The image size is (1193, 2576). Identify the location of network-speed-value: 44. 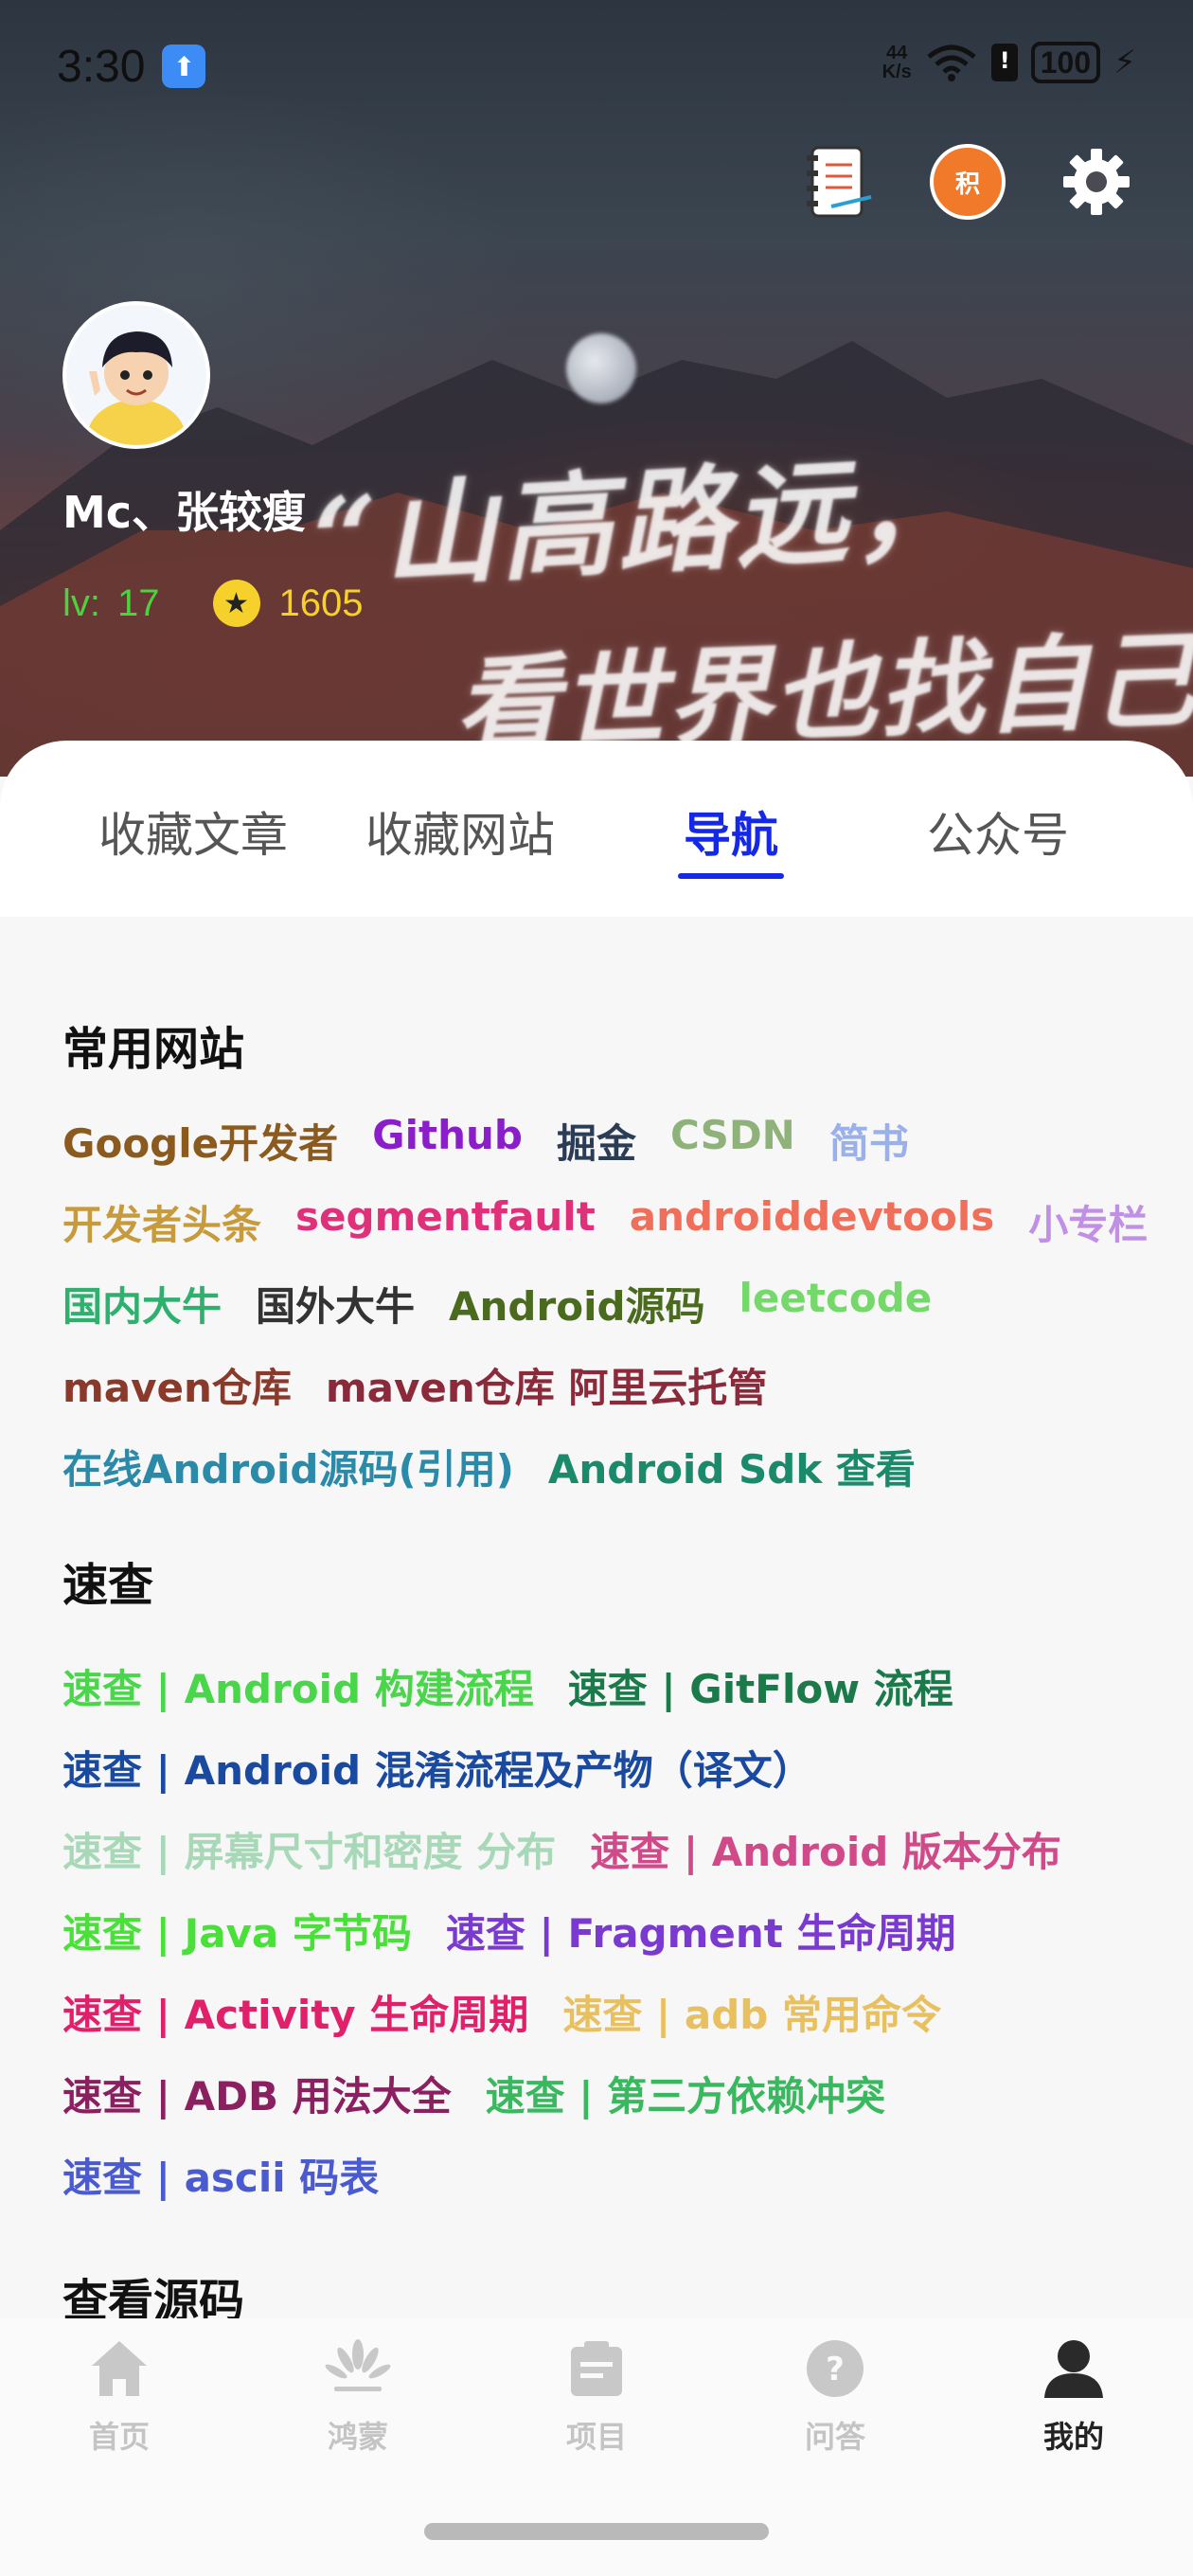
(897, 53).